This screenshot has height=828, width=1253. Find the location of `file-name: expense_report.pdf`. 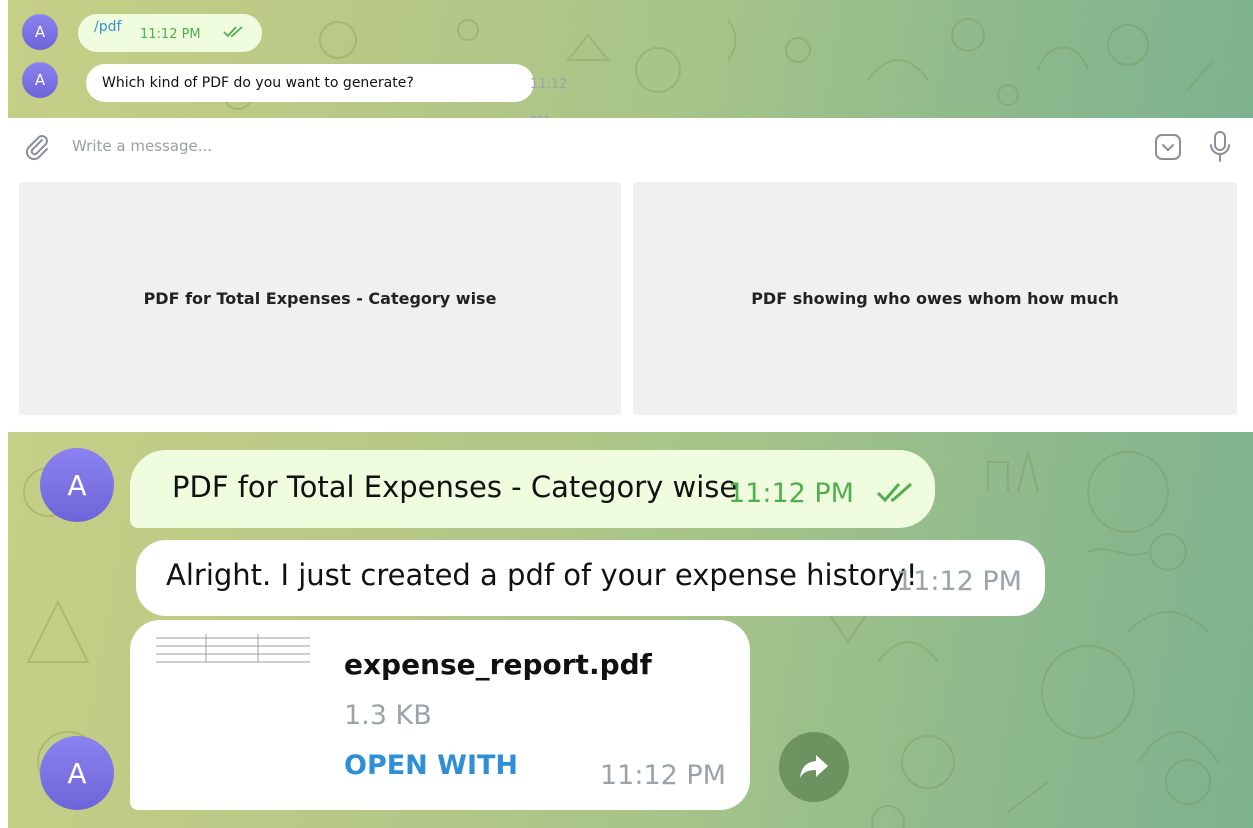

file-name: expense_report.pdf is located at coordinates (498, 664).